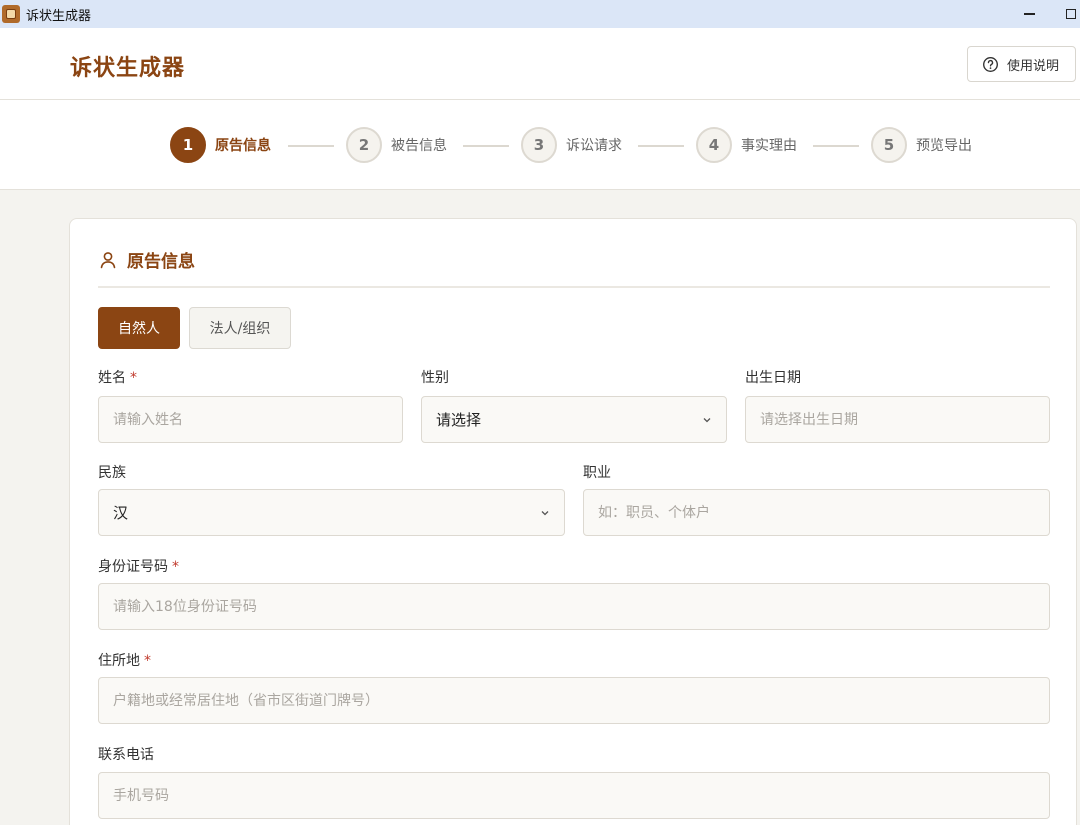 Image resolution: width=1080 pixels, height=825 pixels. I want to click on step-number: 5, so click(889, 145).